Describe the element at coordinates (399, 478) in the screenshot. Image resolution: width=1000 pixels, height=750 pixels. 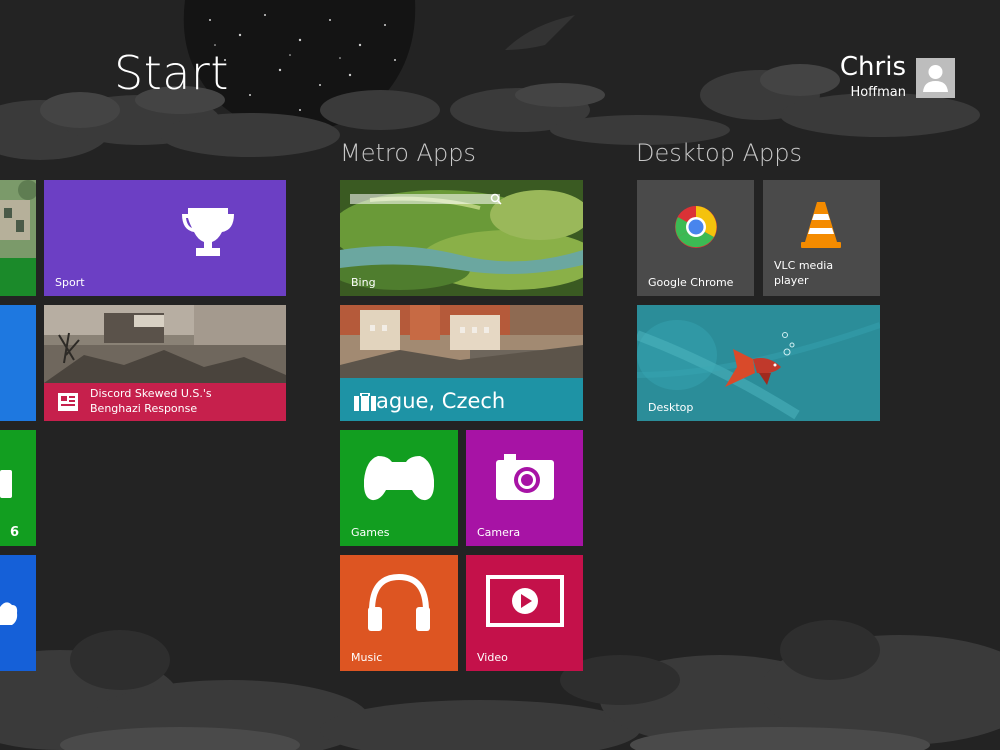
I see `xbox-controller-icon` at that location.